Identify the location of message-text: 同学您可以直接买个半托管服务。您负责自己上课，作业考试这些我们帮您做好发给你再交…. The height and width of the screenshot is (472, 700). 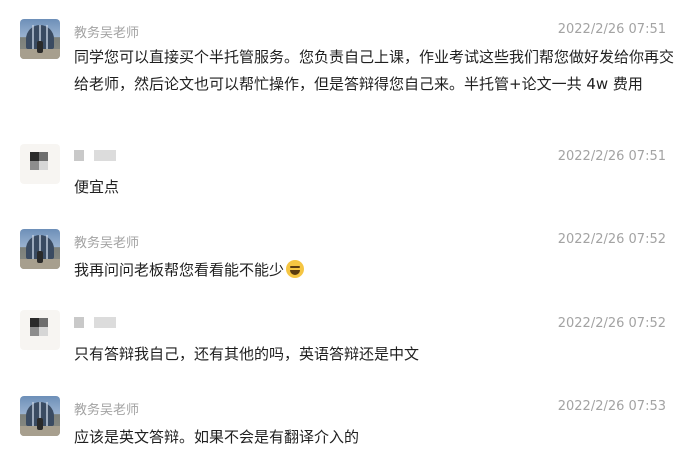
(374, 70).